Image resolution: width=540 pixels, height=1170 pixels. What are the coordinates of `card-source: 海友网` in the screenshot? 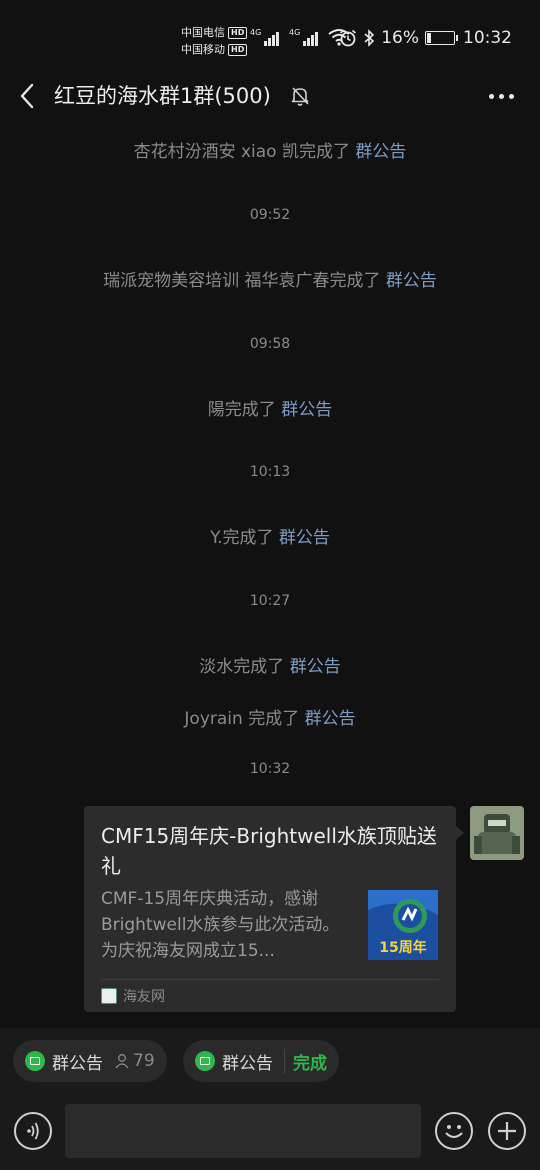 It's located at (133, 996).